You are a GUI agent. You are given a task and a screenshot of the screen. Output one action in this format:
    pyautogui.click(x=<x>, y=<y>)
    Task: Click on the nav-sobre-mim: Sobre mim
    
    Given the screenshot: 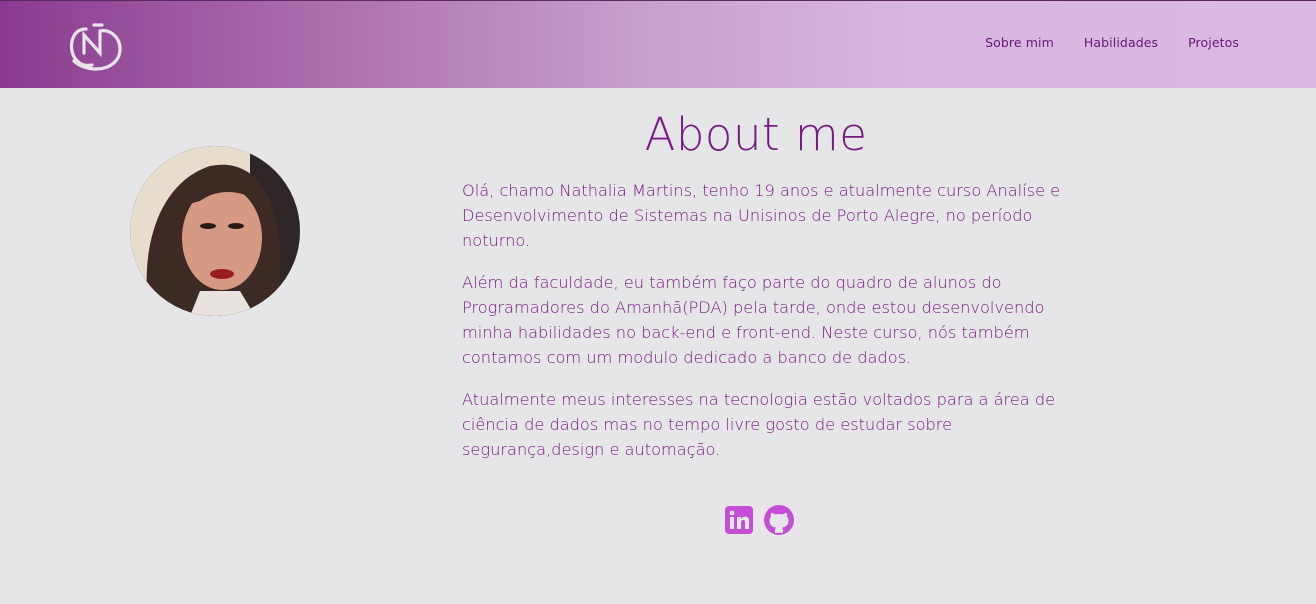 What is the action you would take?
    pyautogui.click(x=1019, y=42)
    